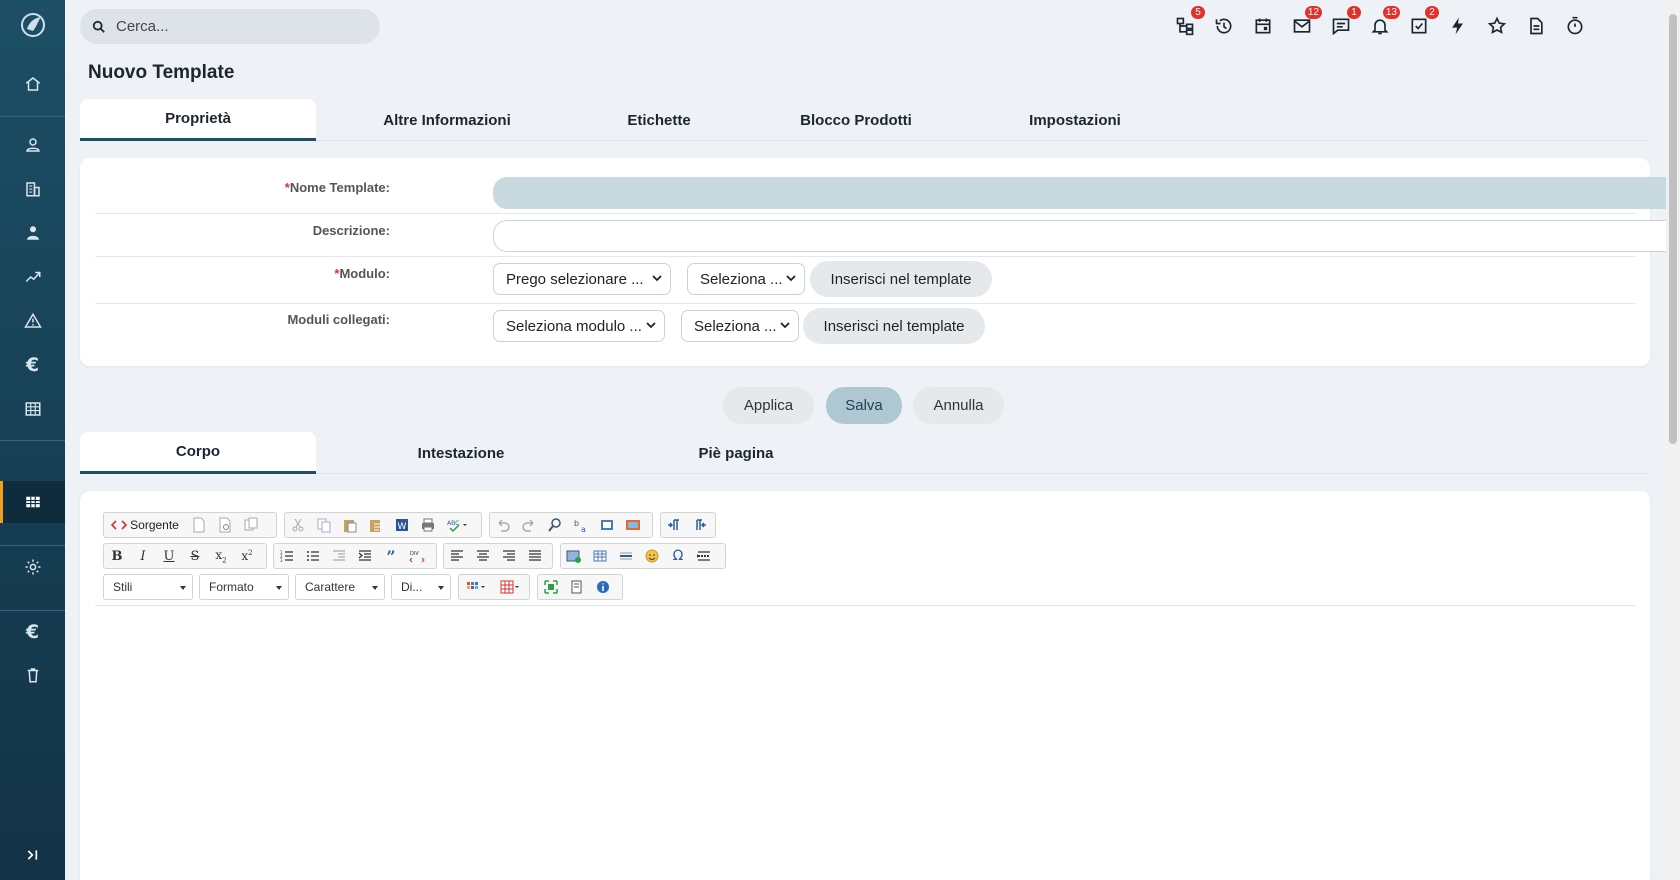  Describe the element at coordinates (704, 556) in the screenshot. I see `page-break-icon` at that location.